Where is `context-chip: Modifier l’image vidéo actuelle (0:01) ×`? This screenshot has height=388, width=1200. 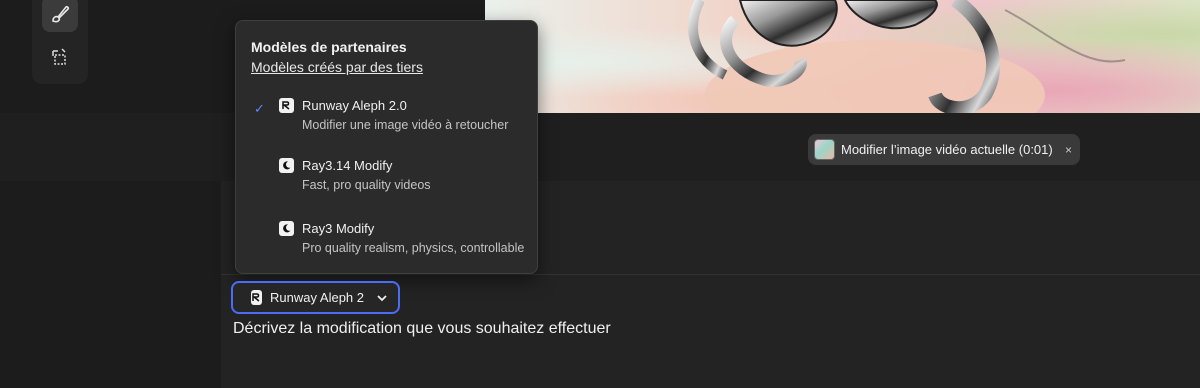
context-chip: Modifier l’image vidéo actuelle (0:01) × is located at coordinates (944, 149).